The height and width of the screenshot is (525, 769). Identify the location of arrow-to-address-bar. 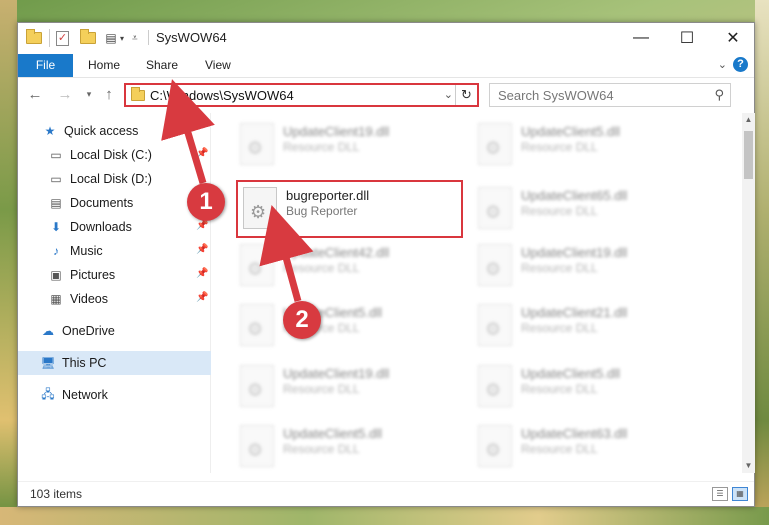
(188, 132).